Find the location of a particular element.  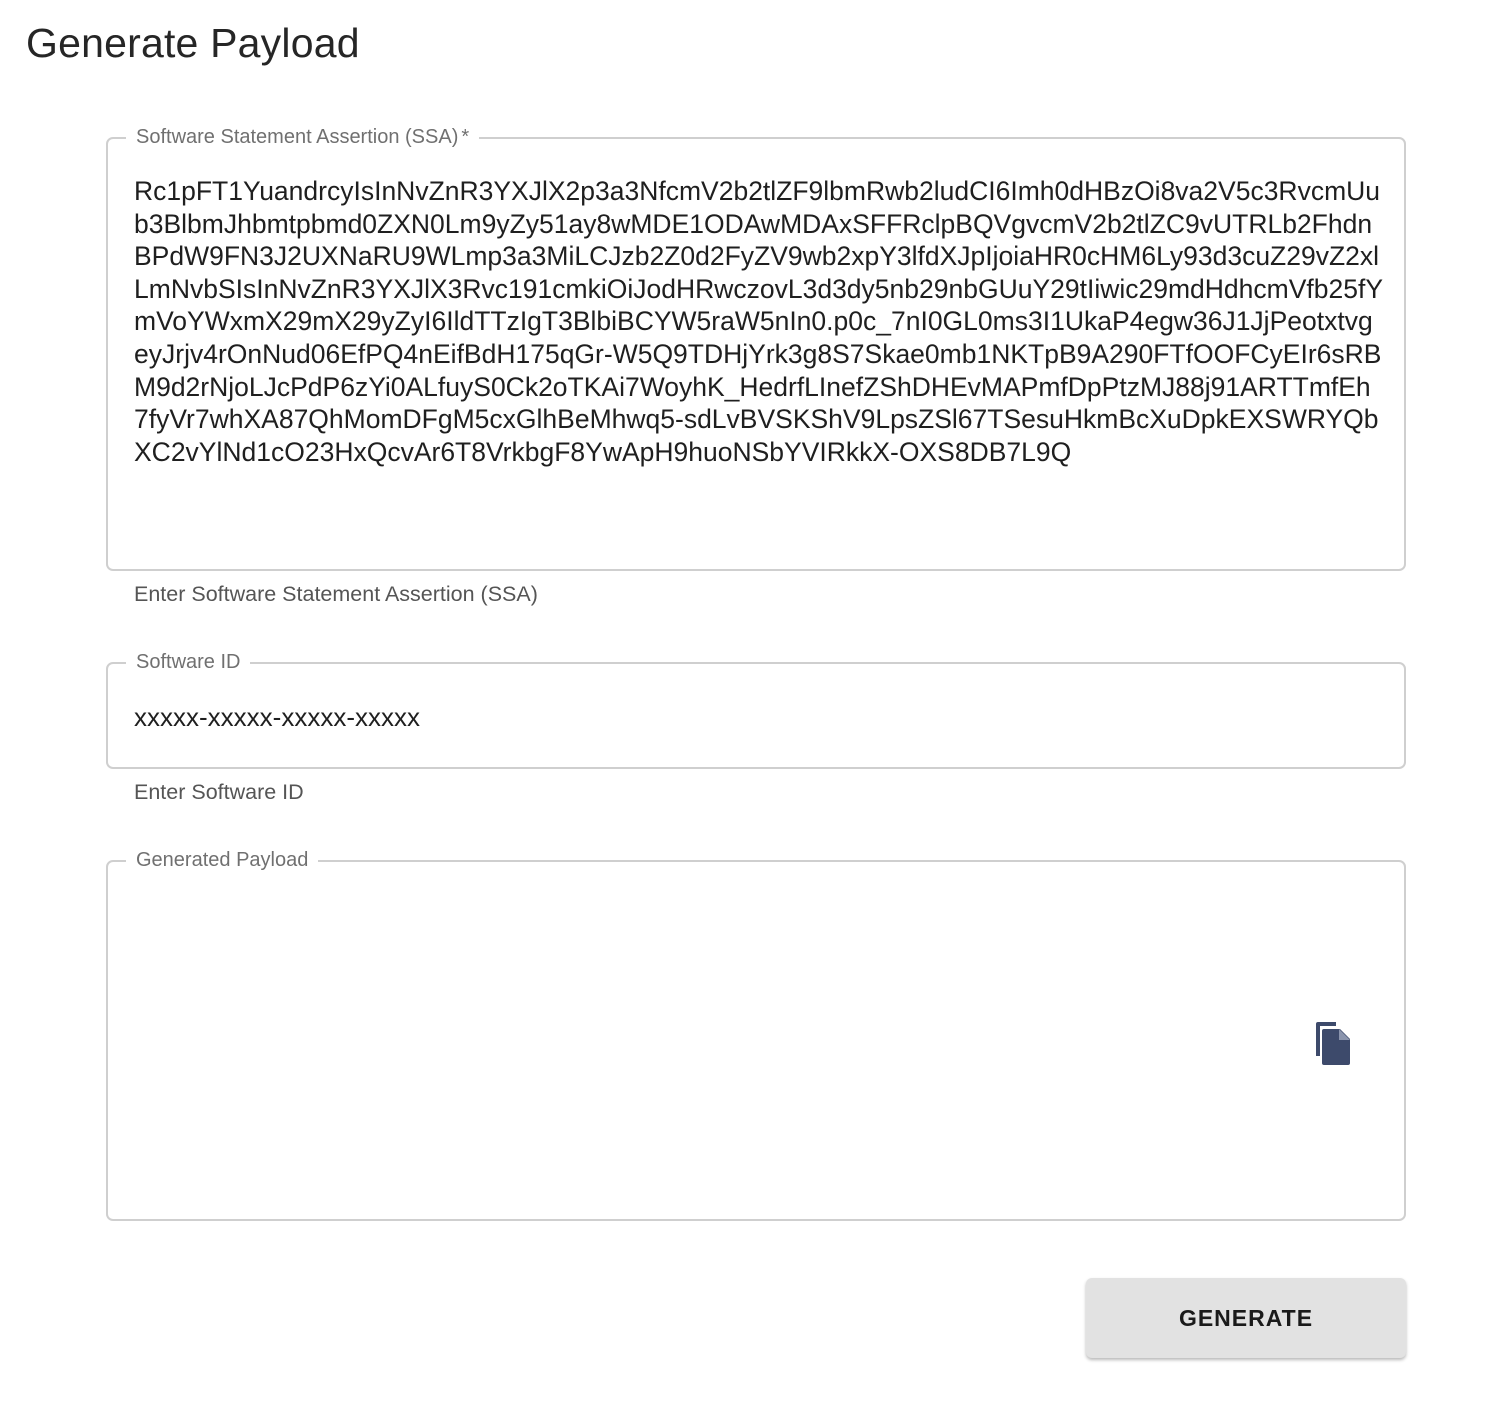

required-marker: * is located at coordinates (465, 137).